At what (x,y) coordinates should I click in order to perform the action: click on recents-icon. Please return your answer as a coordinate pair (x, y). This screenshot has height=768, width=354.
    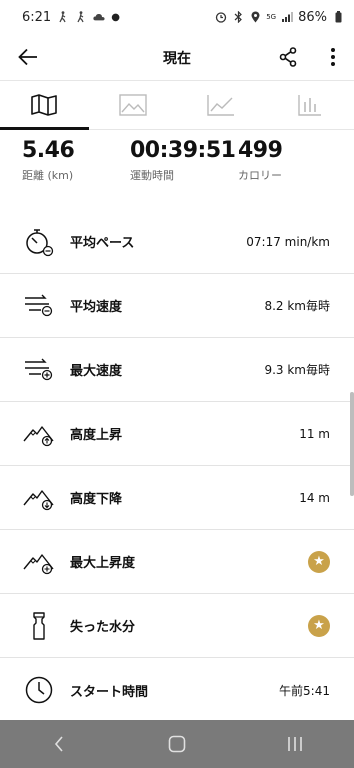
    Looking at the image, I should click on (295, 744).